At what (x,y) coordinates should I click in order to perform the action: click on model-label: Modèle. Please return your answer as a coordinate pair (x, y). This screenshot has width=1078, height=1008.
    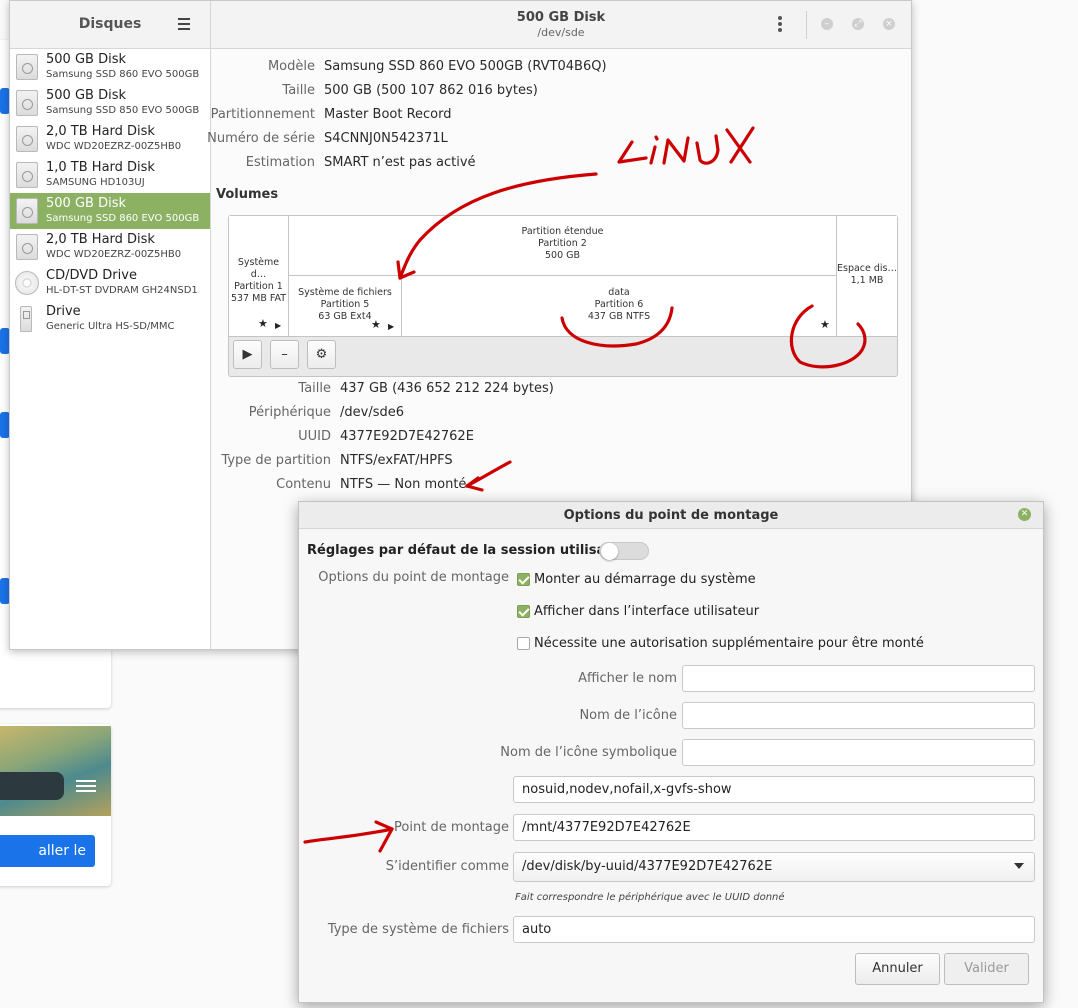
    Looking at the image, I should click on (291, 66).